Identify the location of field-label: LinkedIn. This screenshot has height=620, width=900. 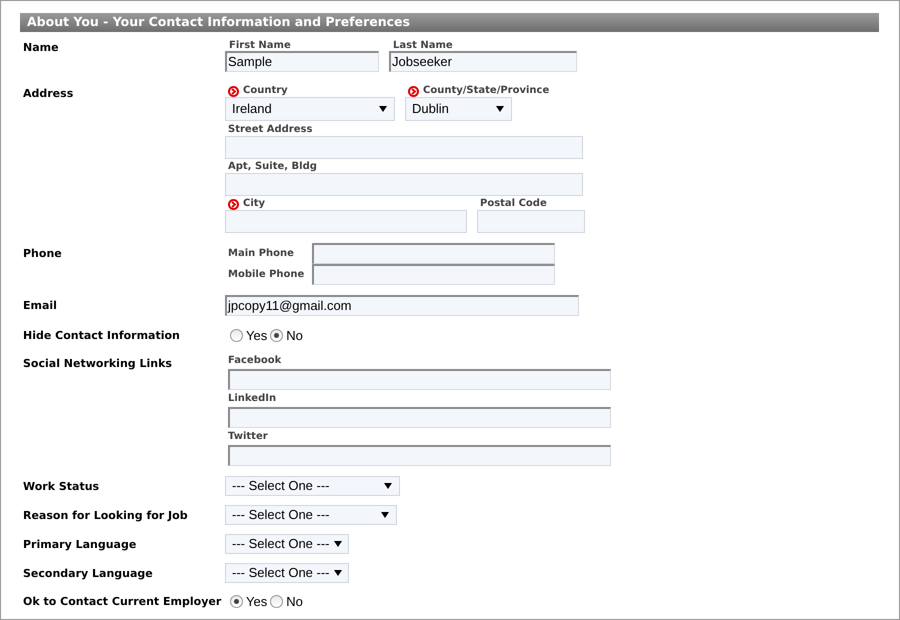
(252, 399).